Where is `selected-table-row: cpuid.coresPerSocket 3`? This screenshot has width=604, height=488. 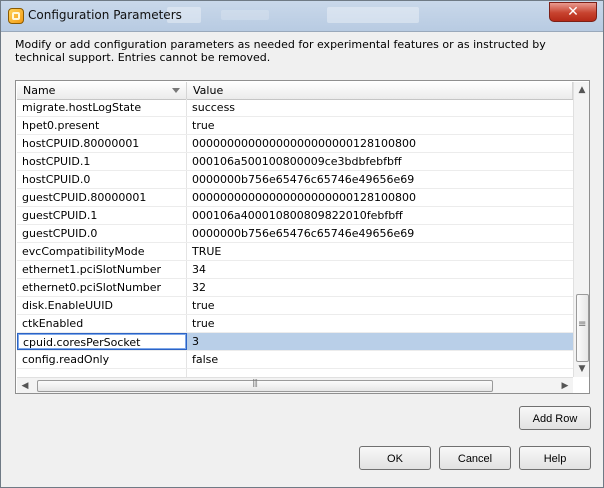
selected-table-row: cpuid.coresPerSocket 3 is located at coordinates (295, 342).